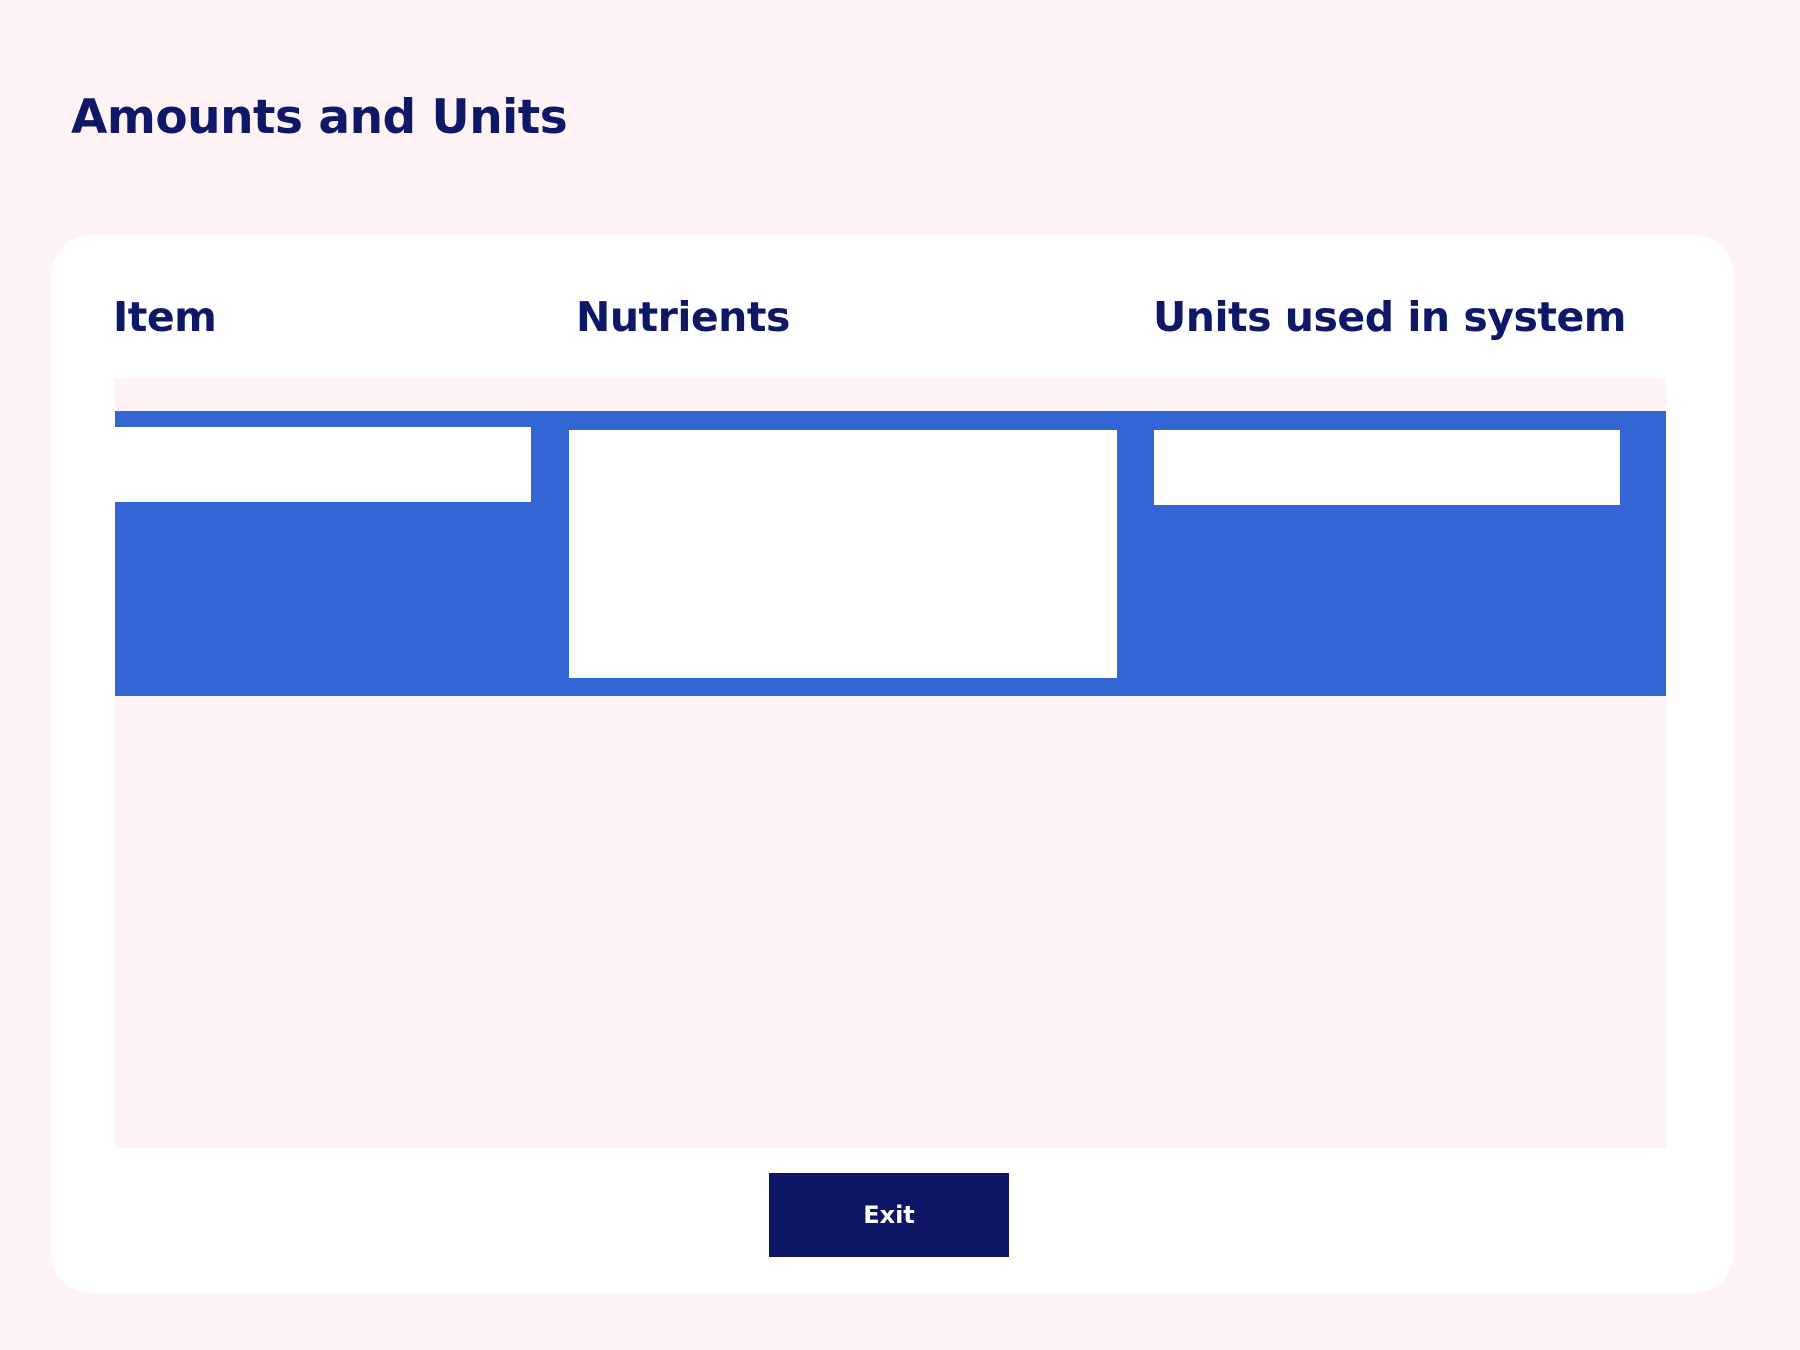 This screenshot has width=1800, height=1350. What do you see at coordinates (683, 317) in the screenshot?
I see `column-header-nutrients: Nutrients` at bounding box center [683, 317].